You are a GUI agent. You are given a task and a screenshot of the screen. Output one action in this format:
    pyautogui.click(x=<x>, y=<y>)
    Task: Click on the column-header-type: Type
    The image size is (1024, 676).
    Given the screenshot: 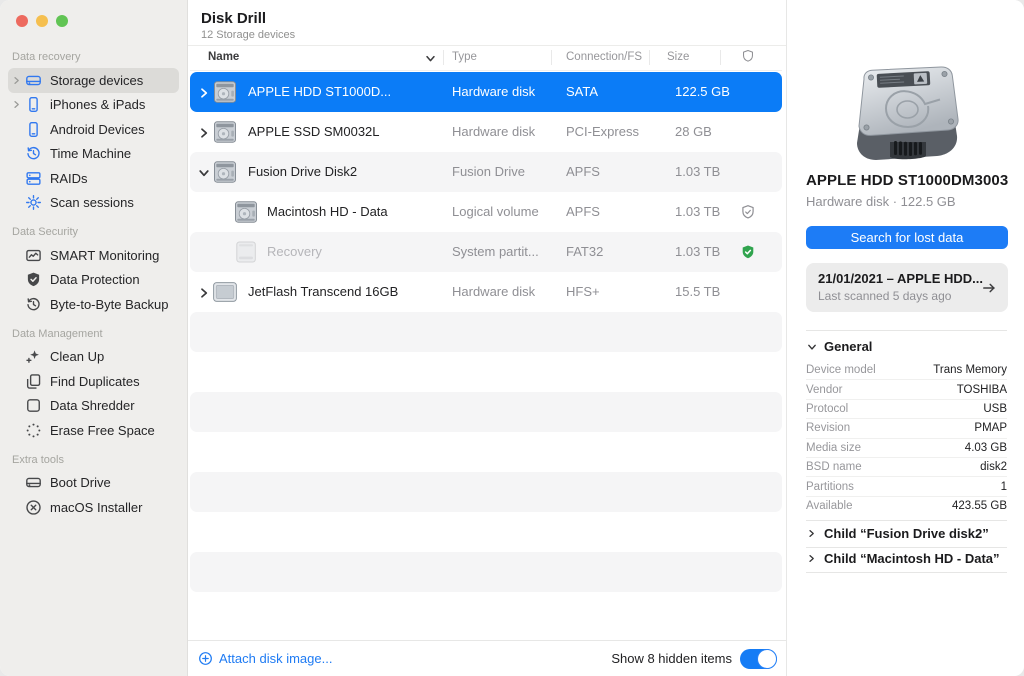 What is the action you would take?
    pyautogui.click(x=464, y=57)
    